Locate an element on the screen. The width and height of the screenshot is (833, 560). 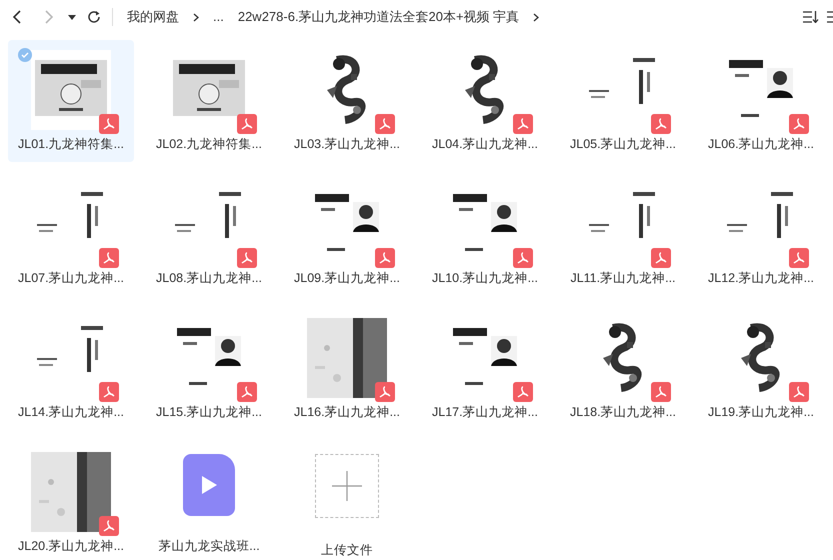
forward-icon is located at coordinates (49, 17).